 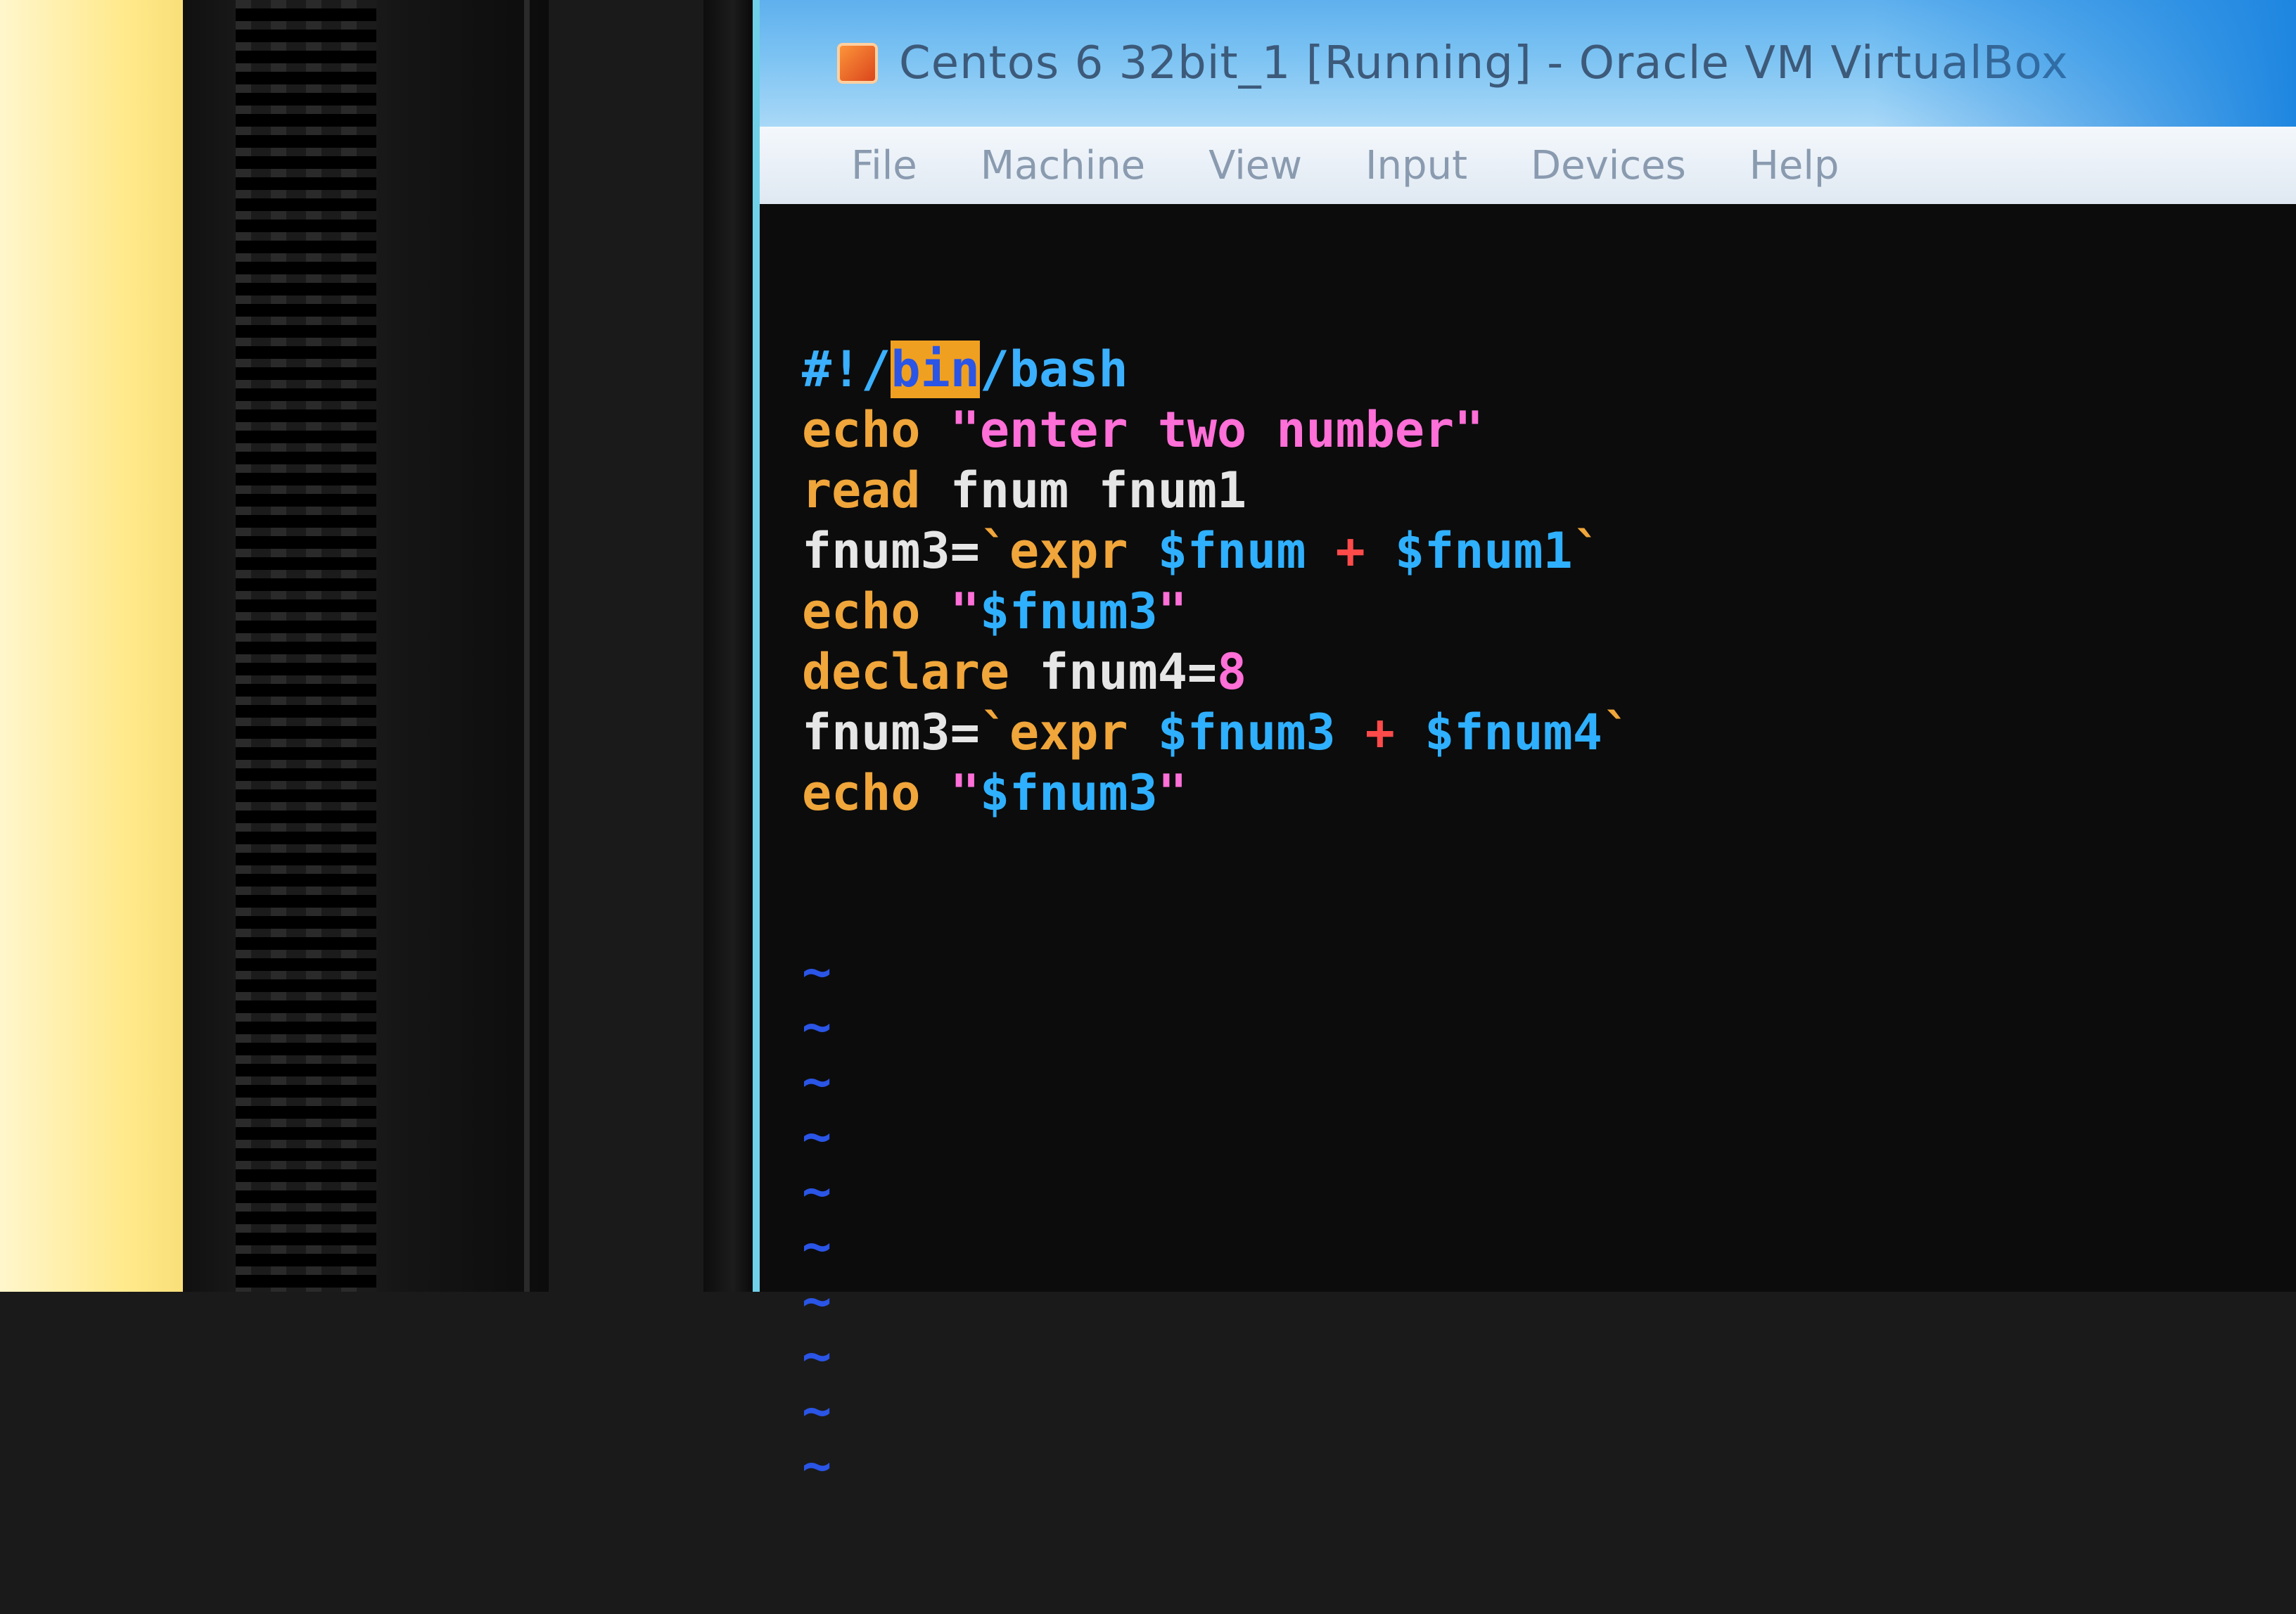 What do you see at coordinates (1794, 166) in the screenshot?
I see `menu-help: Help` at bounding box center [1794, 166].